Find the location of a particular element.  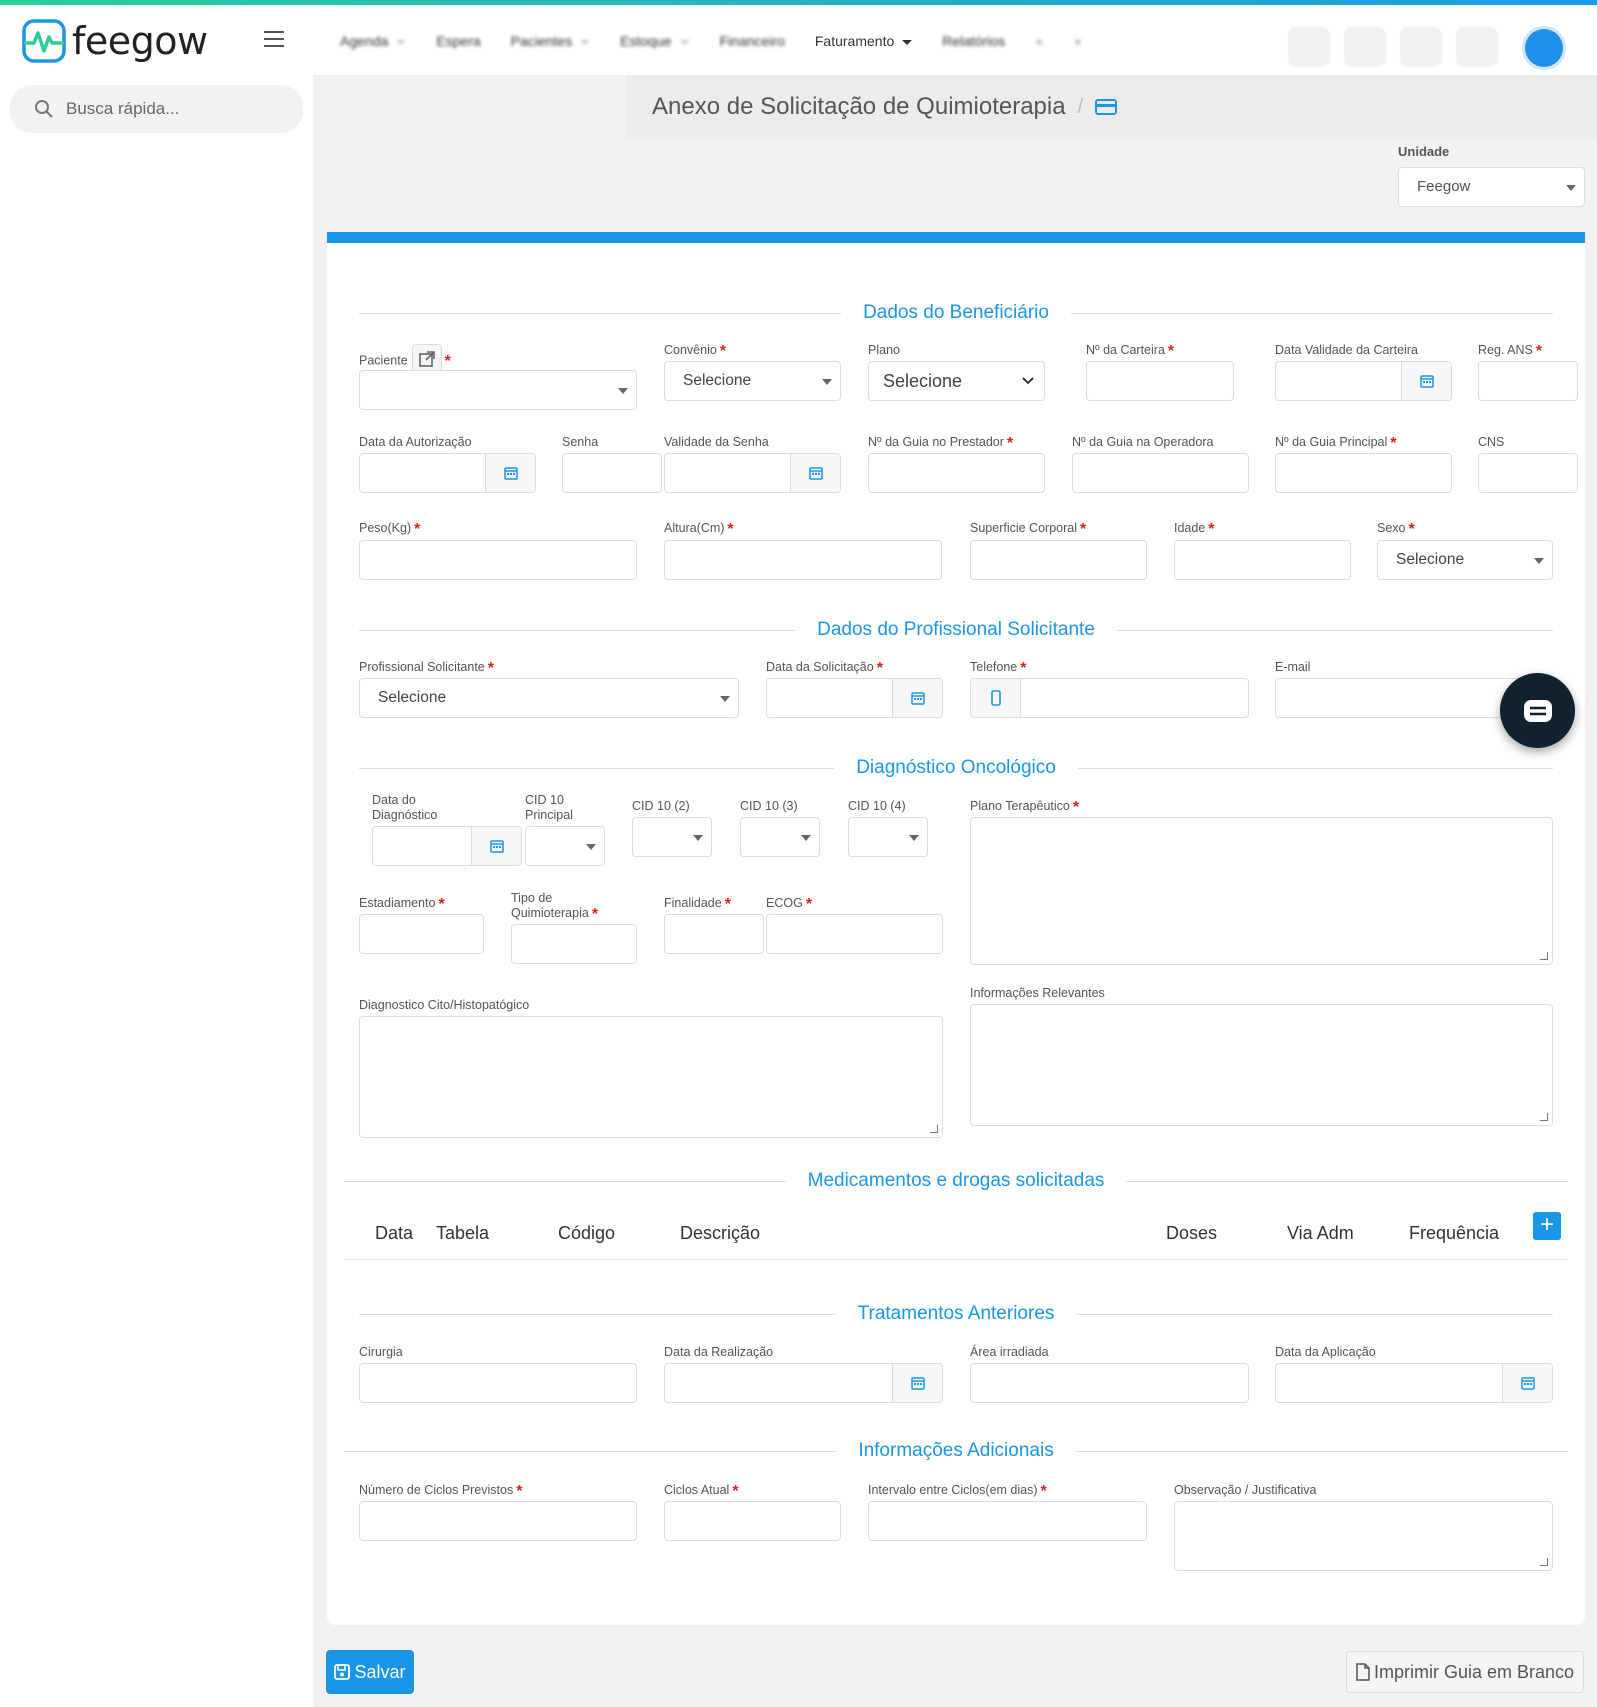

label-estadiamento: Estadiamento * is located at coordinates (402, 904).